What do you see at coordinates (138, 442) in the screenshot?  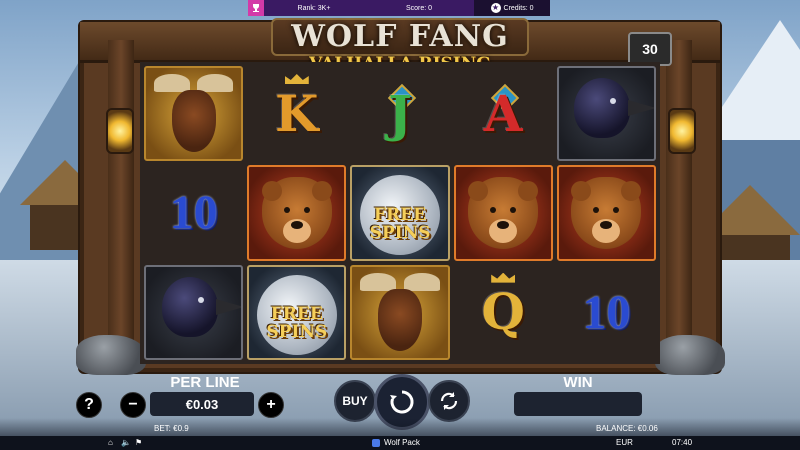 I see `rabbit-icon: ⚑` at bounding box center [138, 442].